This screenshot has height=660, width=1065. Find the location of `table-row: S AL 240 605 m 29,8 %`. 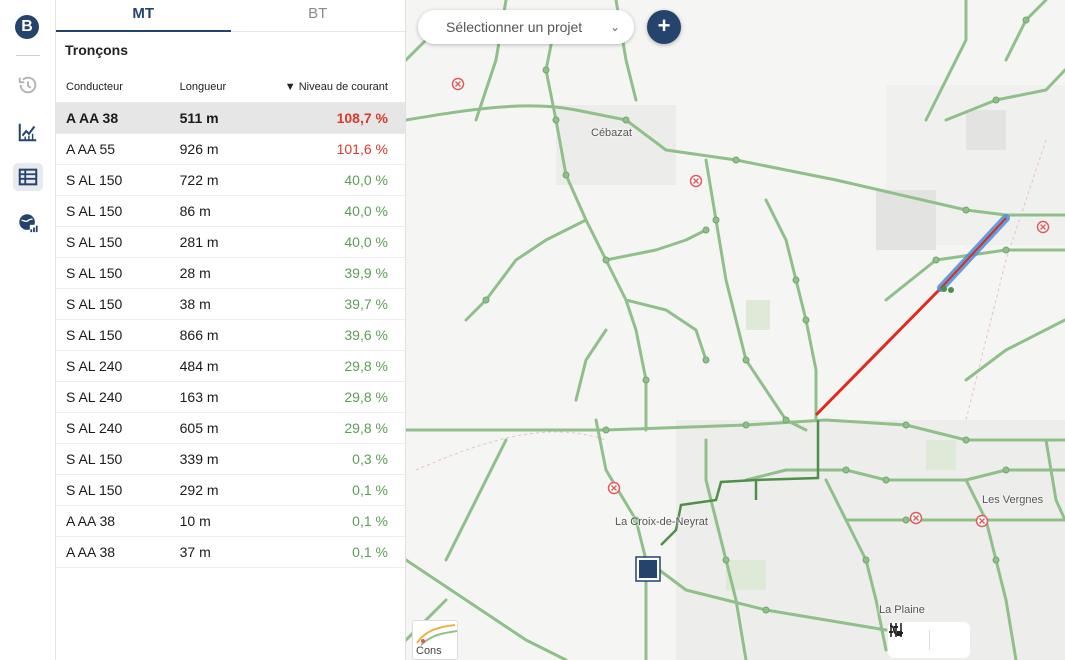

table-row: S AL 240 605 m 29,8 % is located at coordinates (230, 428).